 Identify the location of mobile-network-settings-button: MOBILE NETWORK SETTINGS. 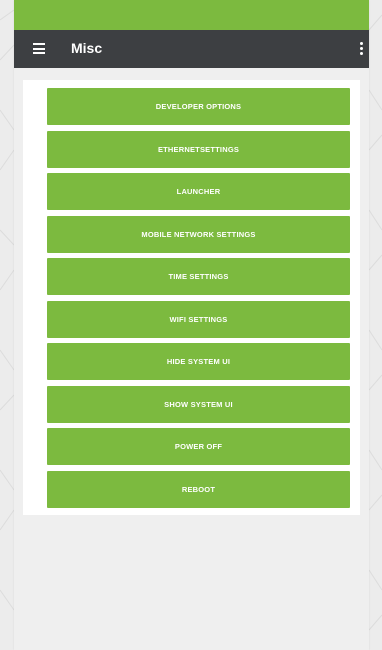
(198, 234).